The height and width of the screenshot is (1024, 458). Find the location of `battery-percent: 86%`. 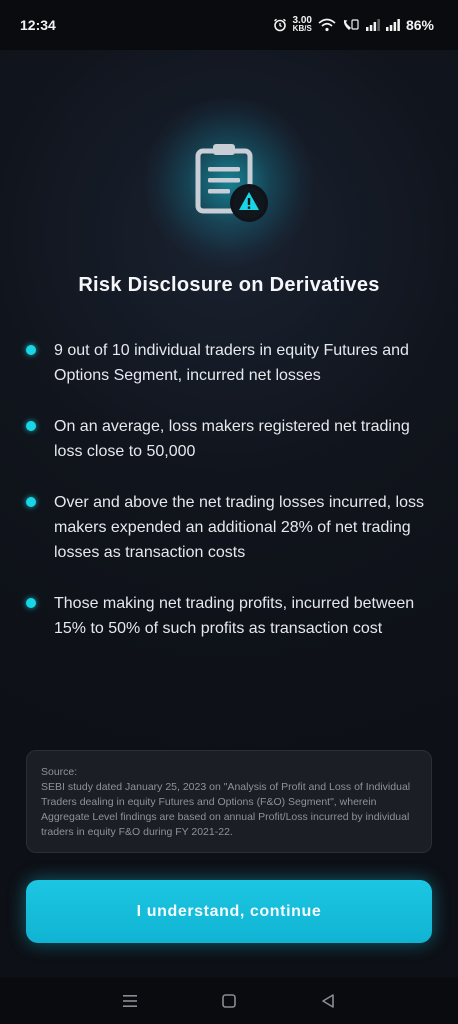

battery-percent: 86% is located at coordinates (419, 25).